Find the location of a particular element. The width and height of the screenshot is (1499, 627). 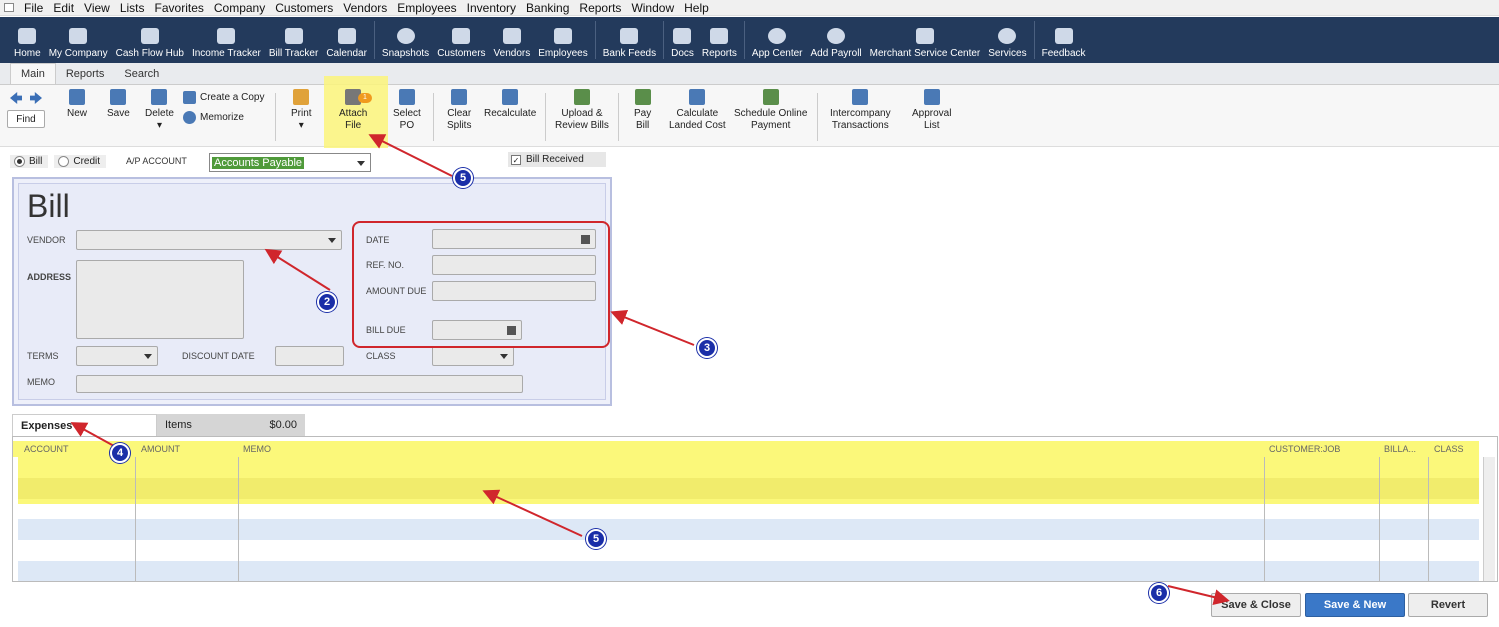

arrow-to-attach-file is located at coordinates (410, 155).